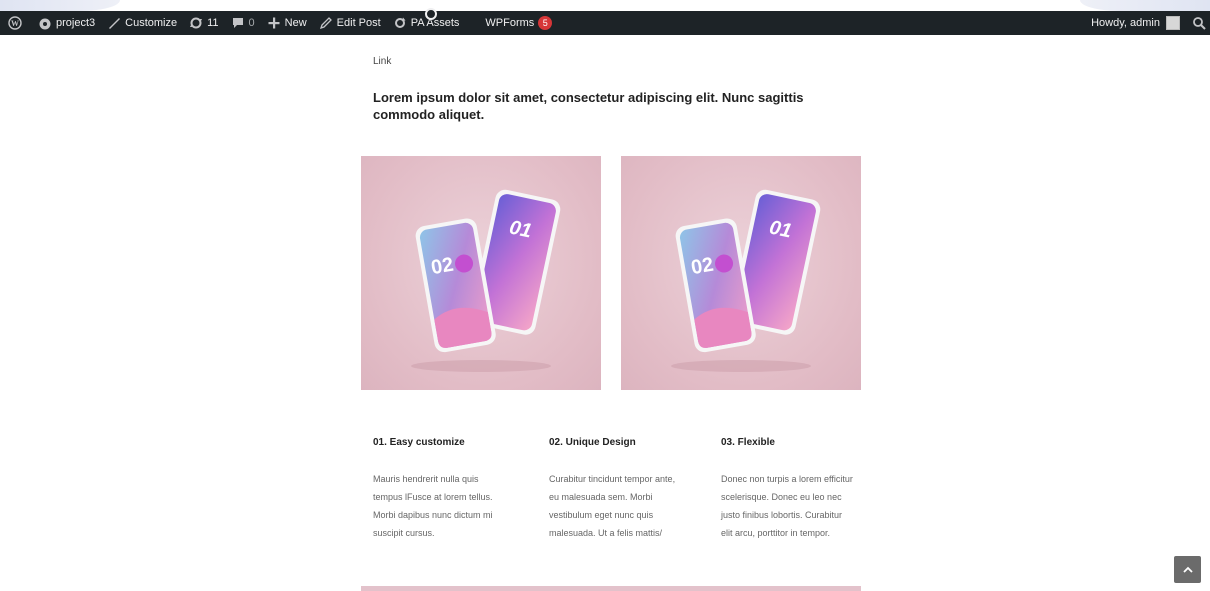 The width and height of the screenshot is (1210, 591). Describe the element at coordinates (203, 23) in the screenshot. I see `updates-link: 11` at that location.